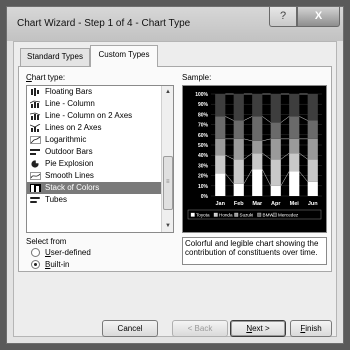 Image resolution: width=350 pixels, height=350 pixels. Describe the element at coordinates (35, 164) in the screenshot. I see `pie-explosion-icon` at that location.